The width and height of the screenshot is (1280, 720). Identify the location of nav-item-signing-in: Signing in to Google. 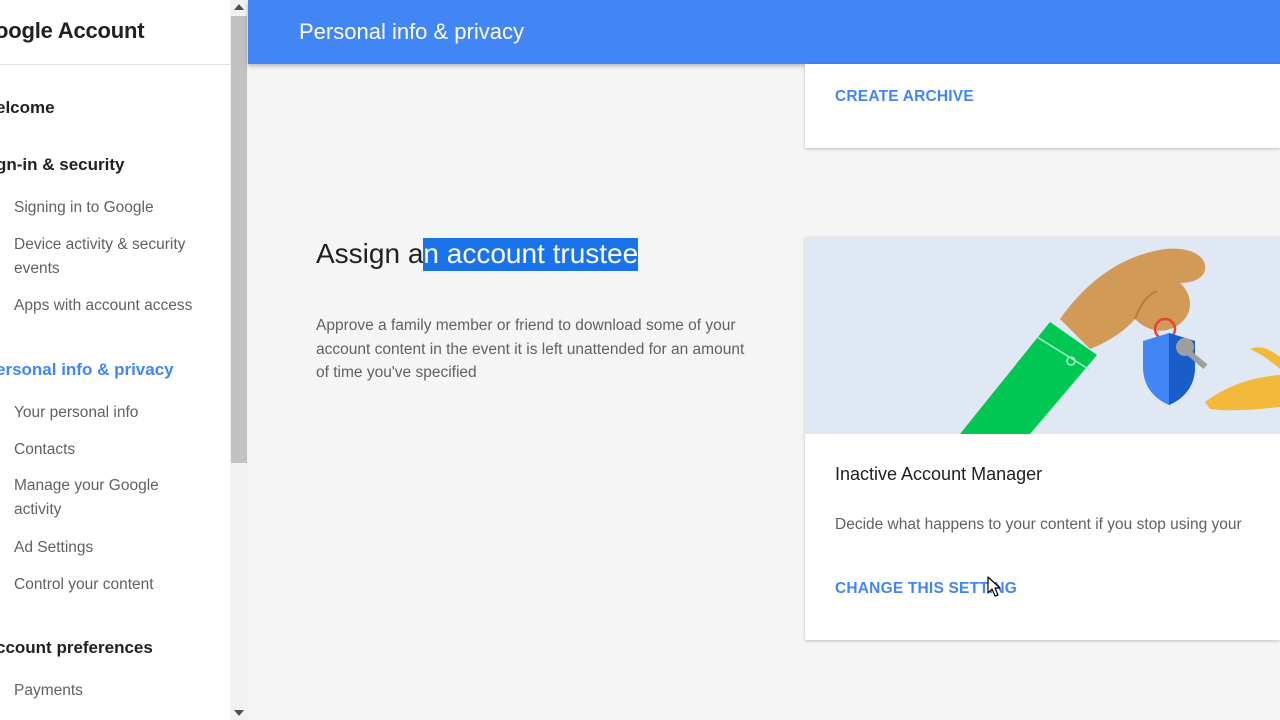
(114, 208).